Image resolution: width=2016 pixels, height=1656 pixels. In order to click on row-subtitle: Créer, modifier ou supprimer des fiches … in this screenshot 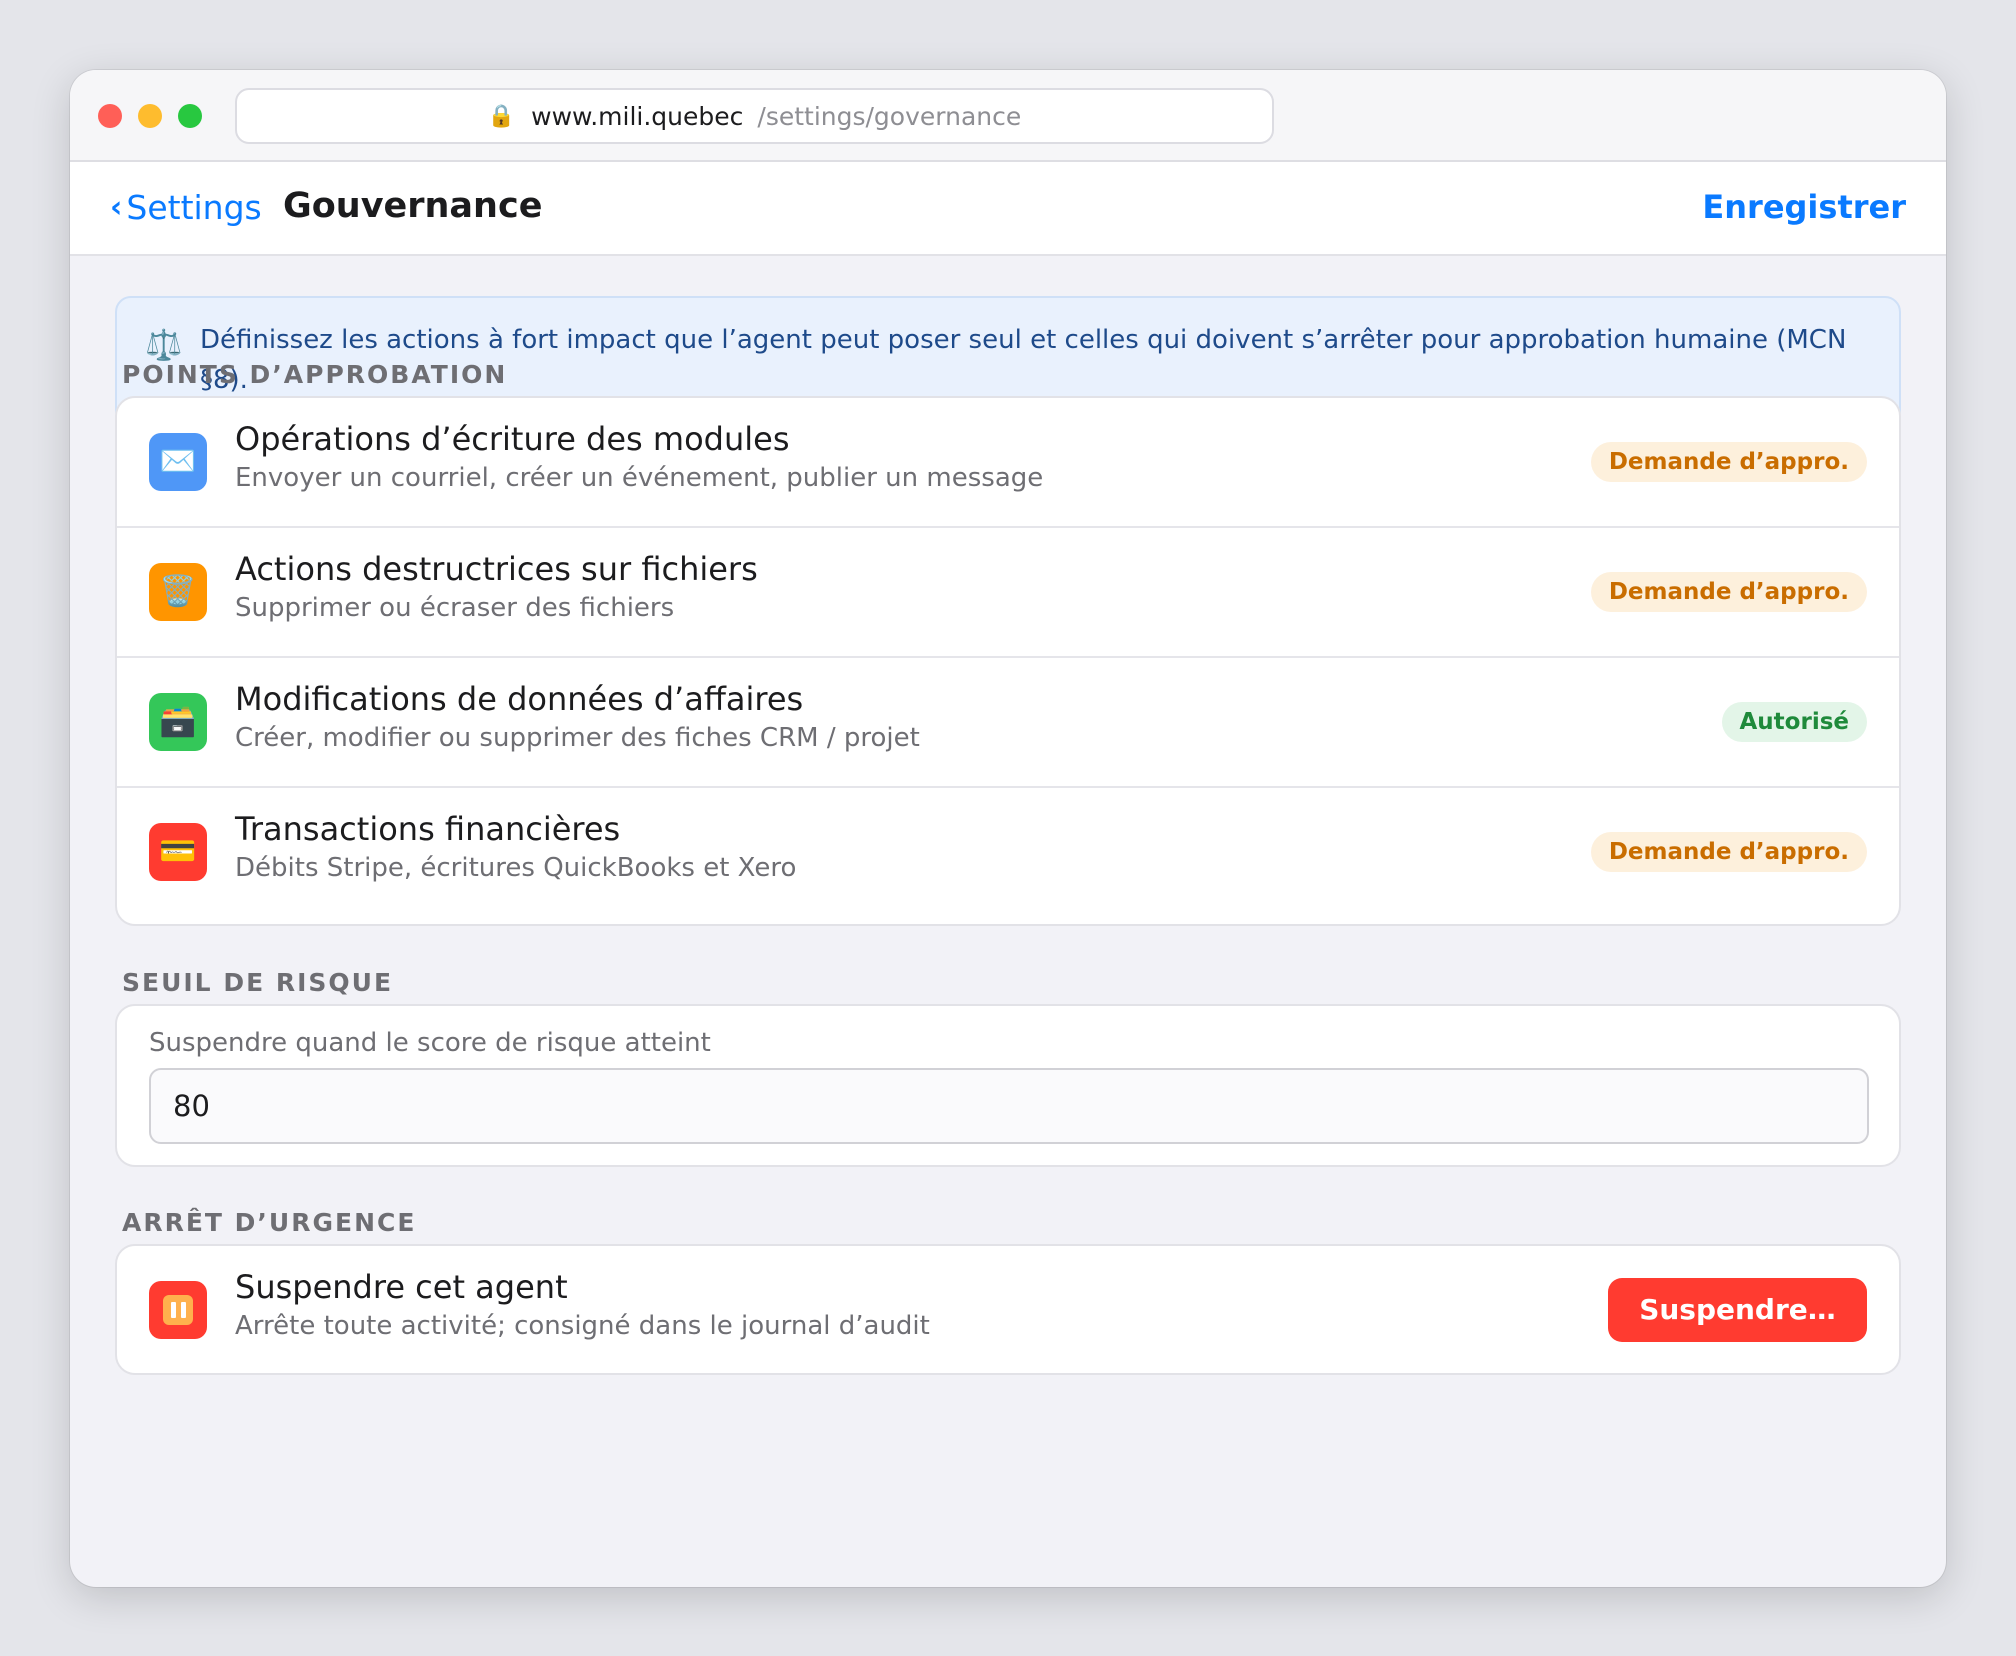, I will do `click(577, 738)`.